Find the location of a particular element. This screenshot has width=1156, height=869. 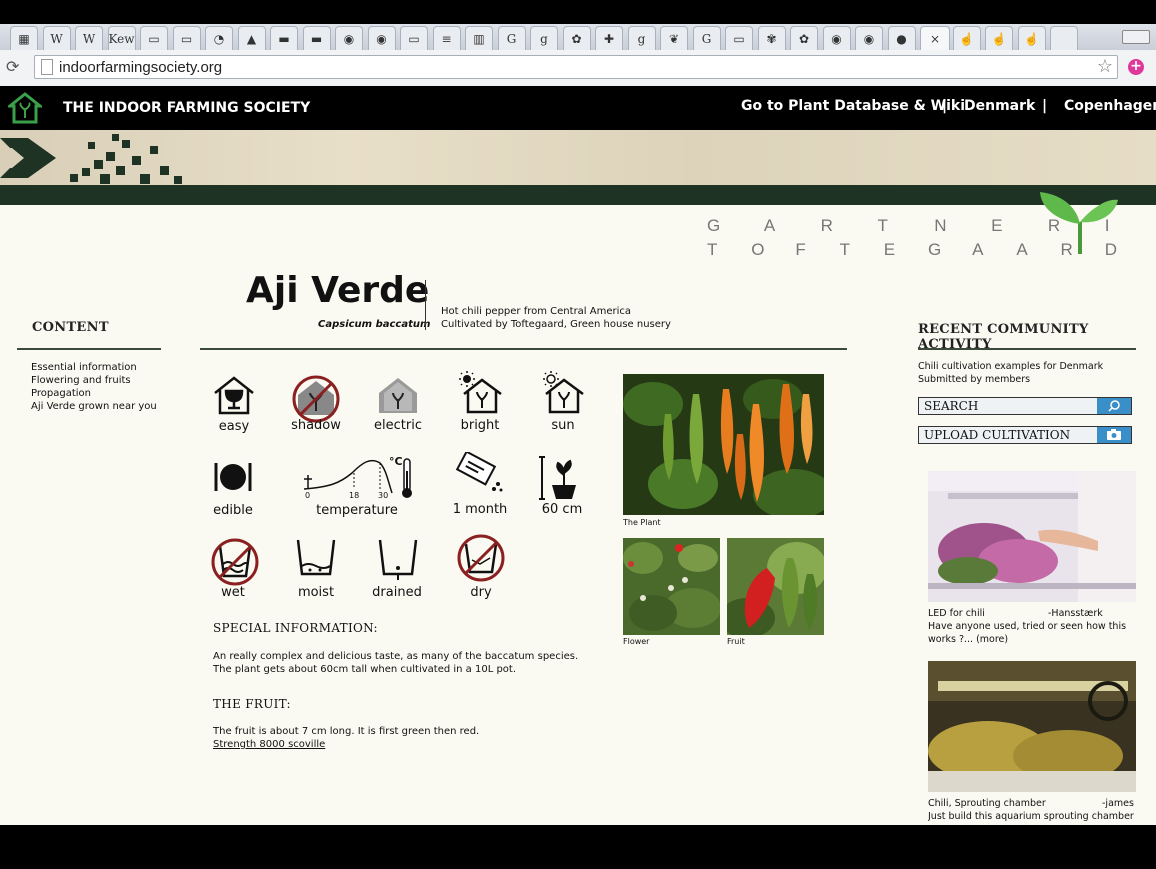

nav-city-link: Copenhagen is located at coordinates (1110, 106).